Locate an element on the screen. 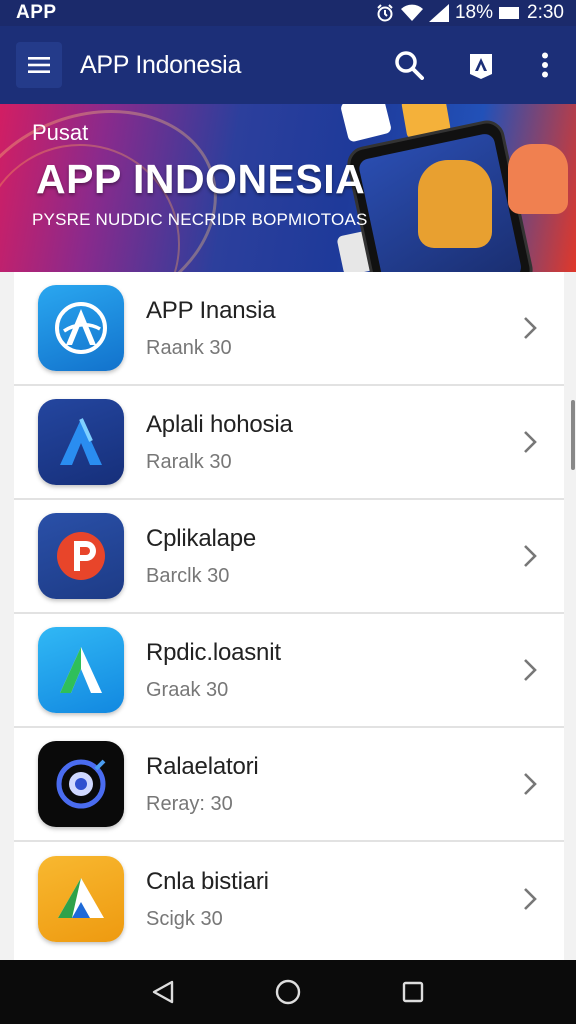 The height and width of the screenshot is (1024, 576). app-name: Rpdic.loasnit is located at coordinates (213, 652).